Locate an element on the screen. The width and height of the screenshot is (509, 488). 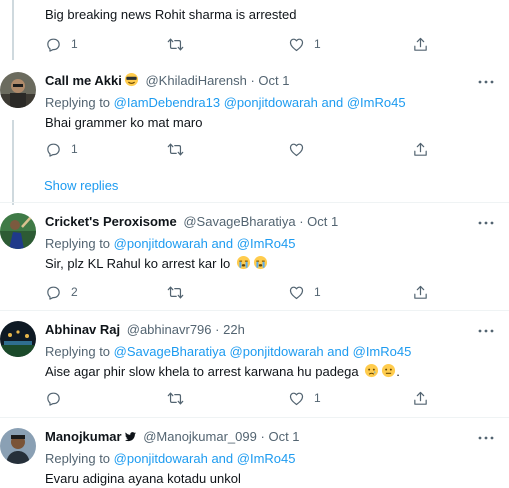
retweet-icon is located at coordinates (175, 149).